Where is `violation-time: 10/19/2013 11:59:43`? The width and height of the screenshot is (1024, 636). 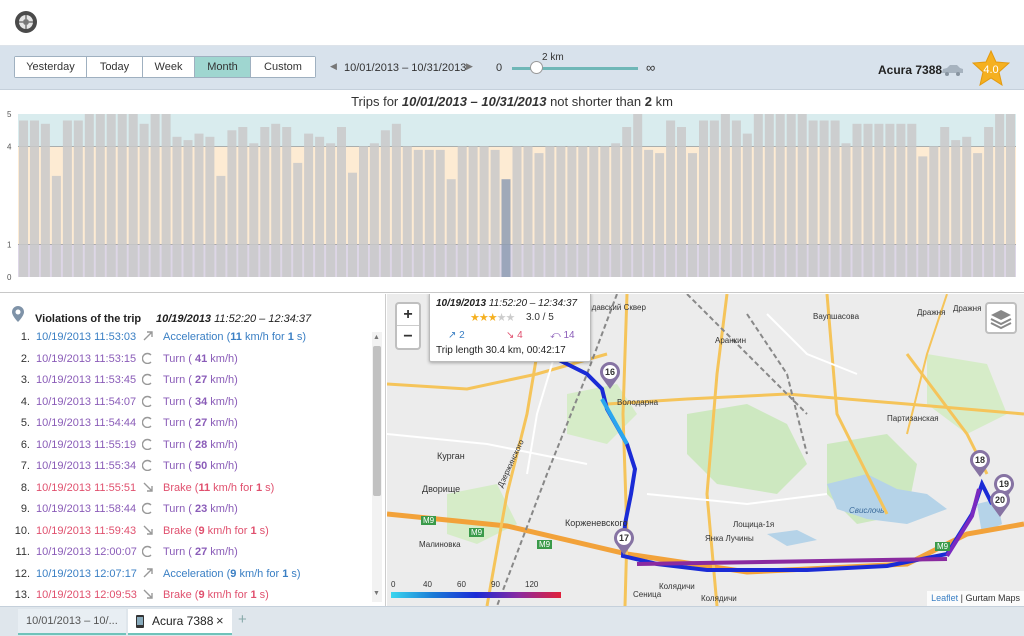
violation-time: 10/19/2013 11:59:43 is located at coordinates (86, 531).